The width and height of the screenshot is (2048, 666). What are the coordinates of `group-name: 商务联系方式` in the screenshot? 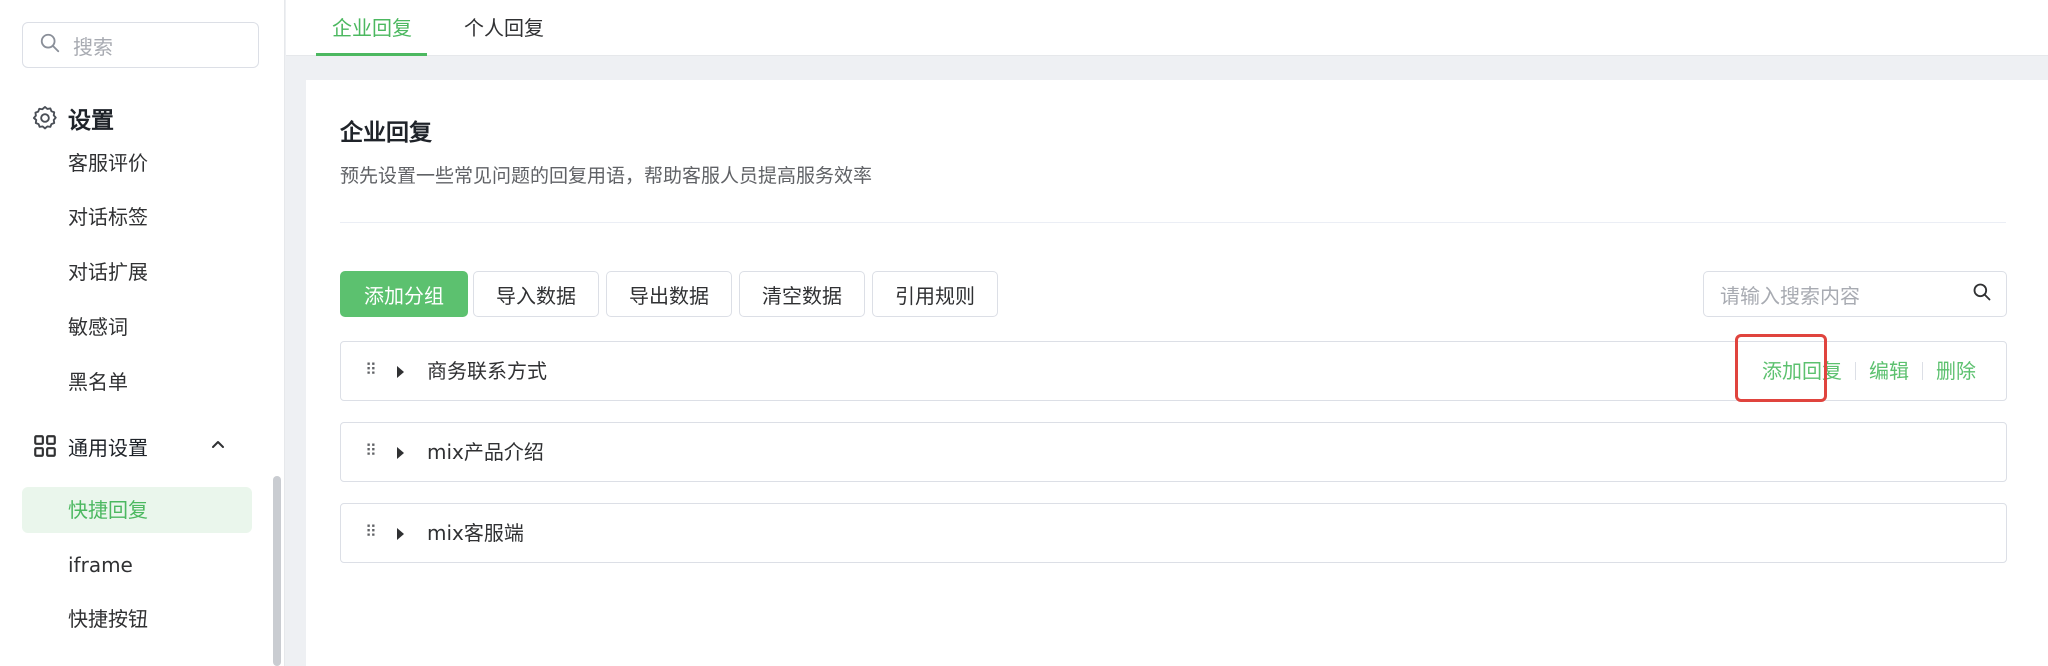 It's located at (487, 371).